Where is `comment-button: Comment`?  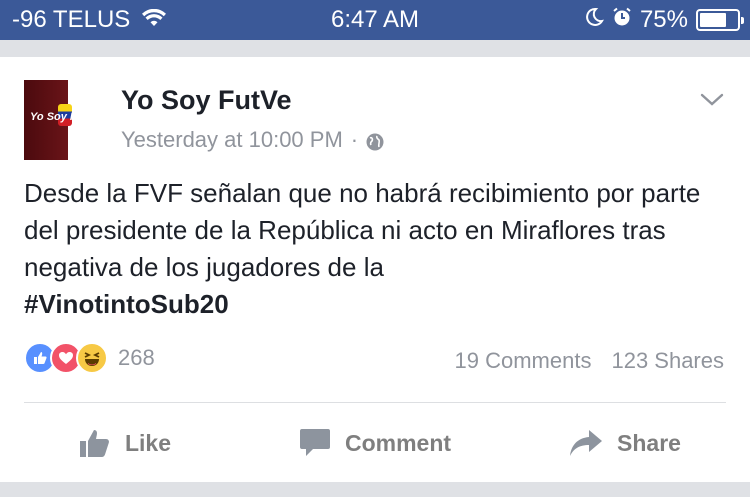 comment-button: Comment is located at coordinates (375, 443).